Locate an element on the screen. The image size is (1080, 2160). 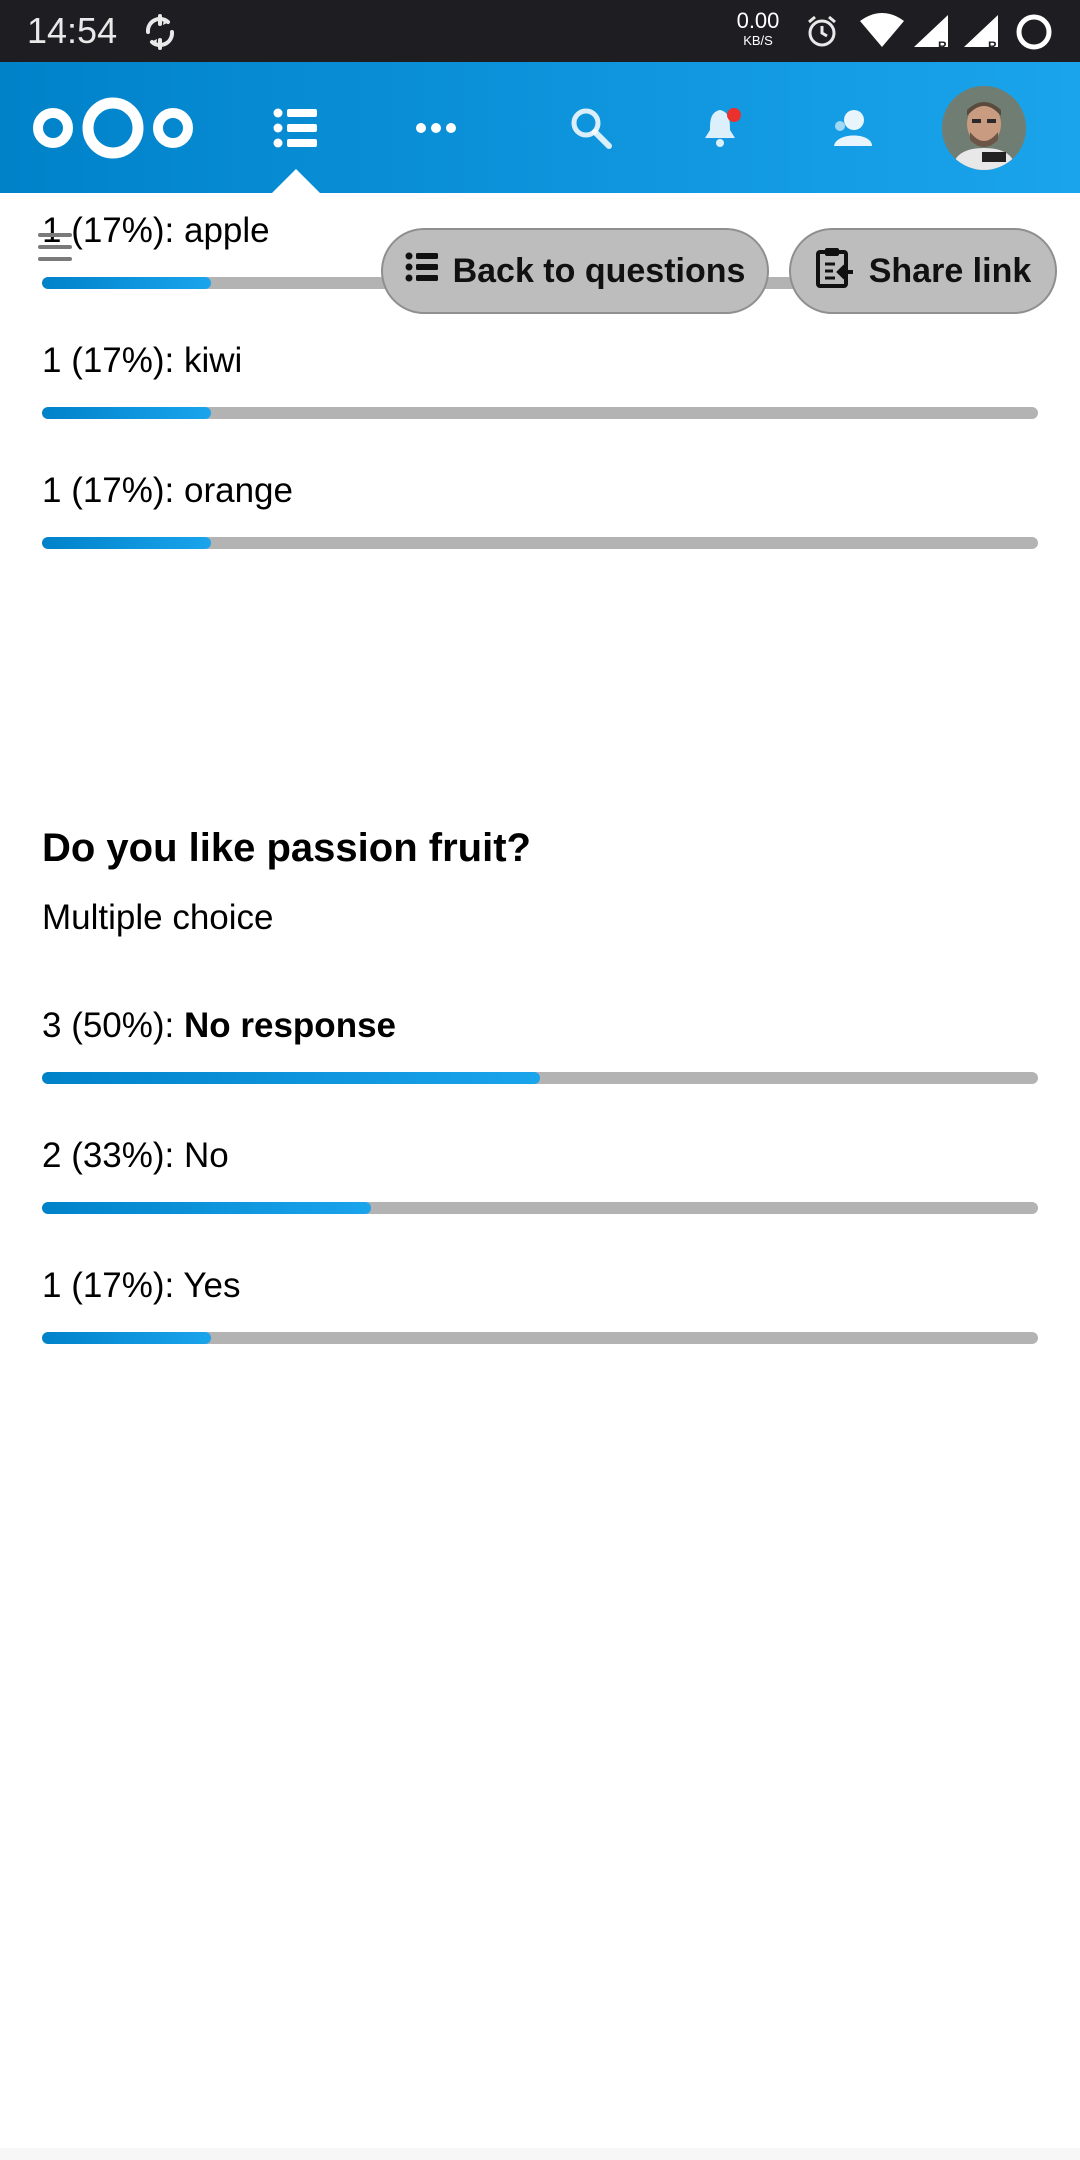
battery-icon is located at coordinates (1034, 35).